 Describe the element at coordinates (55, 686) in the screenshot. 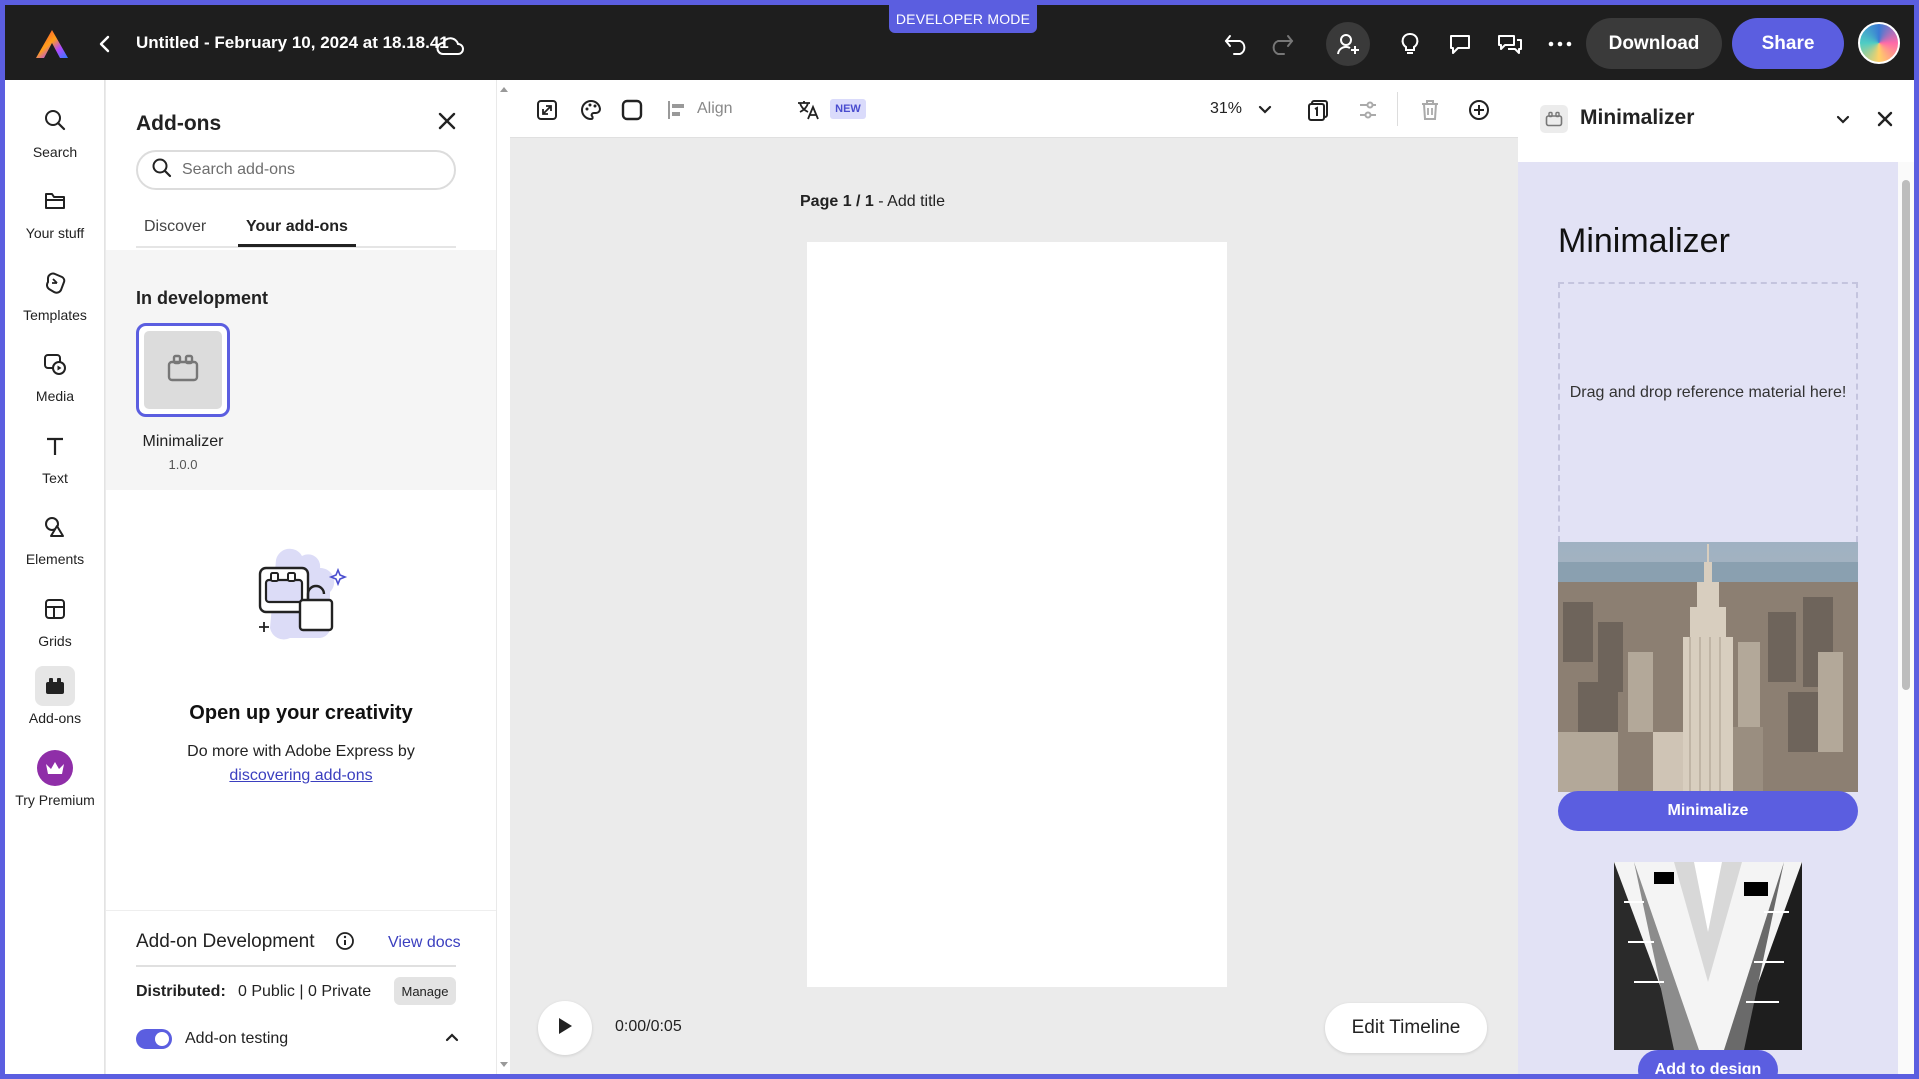

I see `addons-icon` at that location.